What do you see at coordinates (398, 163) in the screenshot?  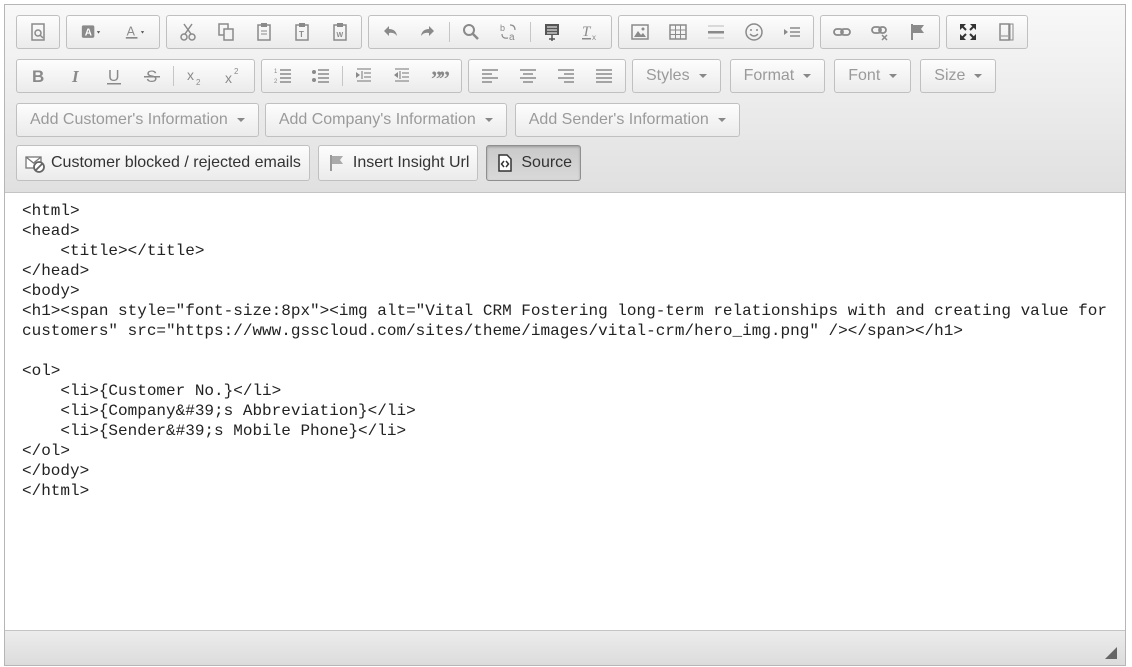 I see `insert-insight-url-button: Insert Insight Url` at bounding box center [398, 163].